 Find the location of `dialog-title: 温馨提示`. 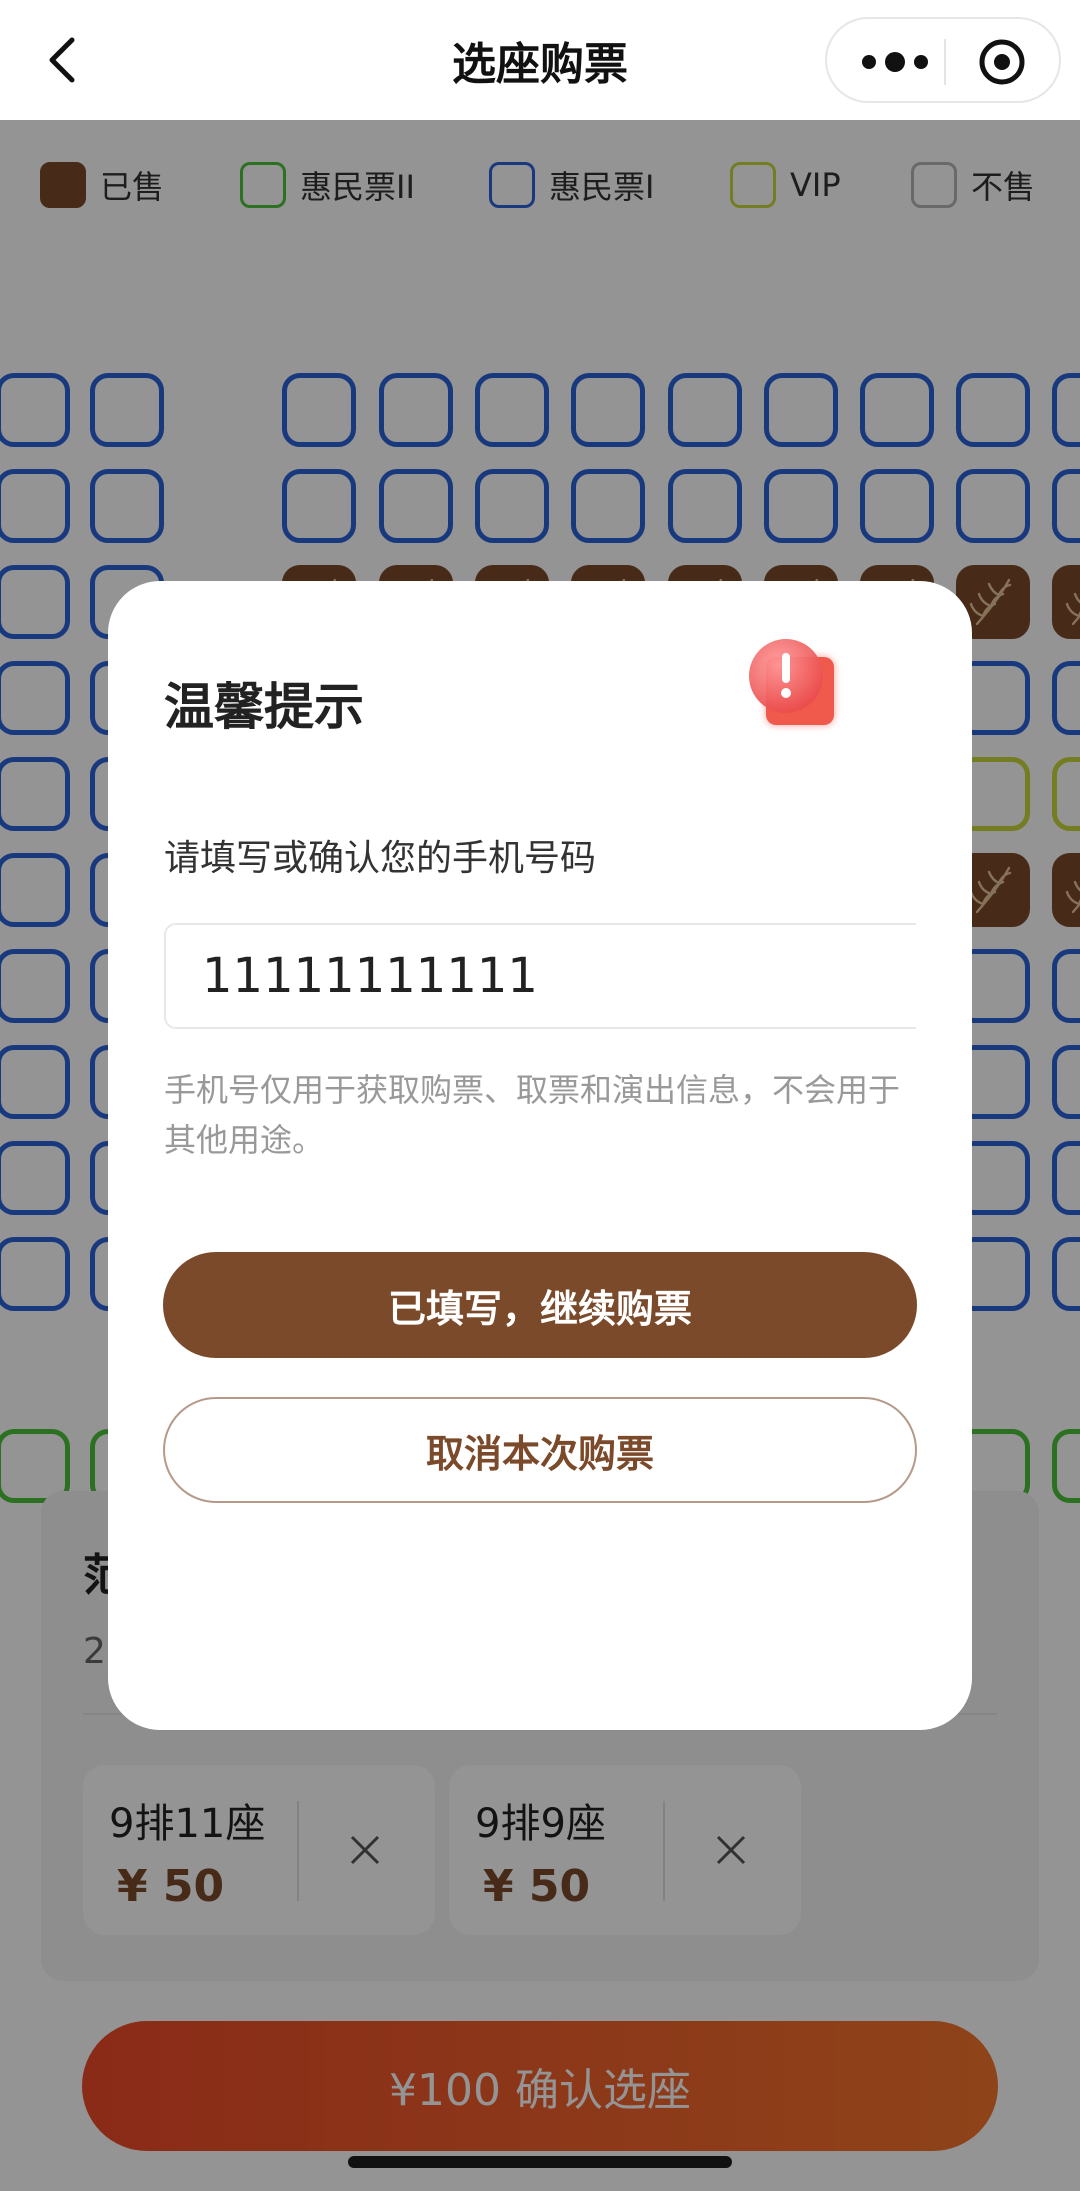

dialog-title: 温馨提示 is located at coordinates (264, 707).